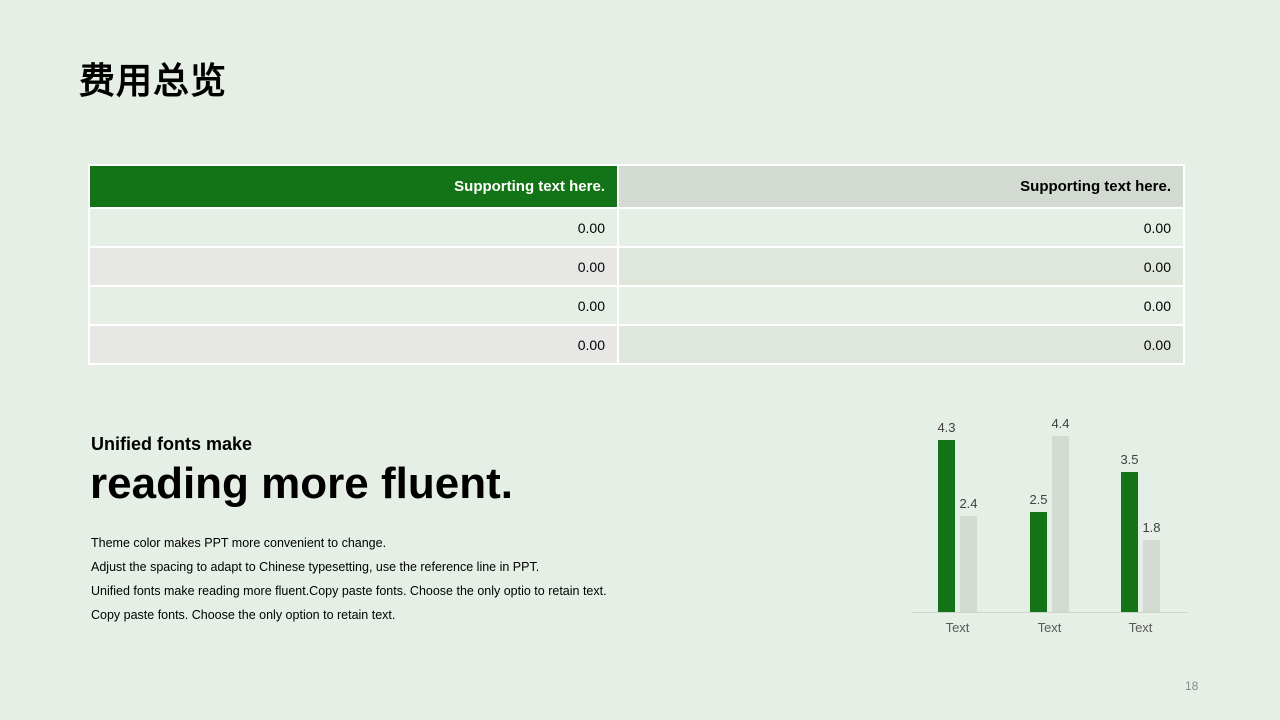 The height and width of the screenshot is (720, 1280). What do you see at coordinates (153, 81) in the screenshot?
I see `slide-title: 费用总览` at bounding box center [153, 81].